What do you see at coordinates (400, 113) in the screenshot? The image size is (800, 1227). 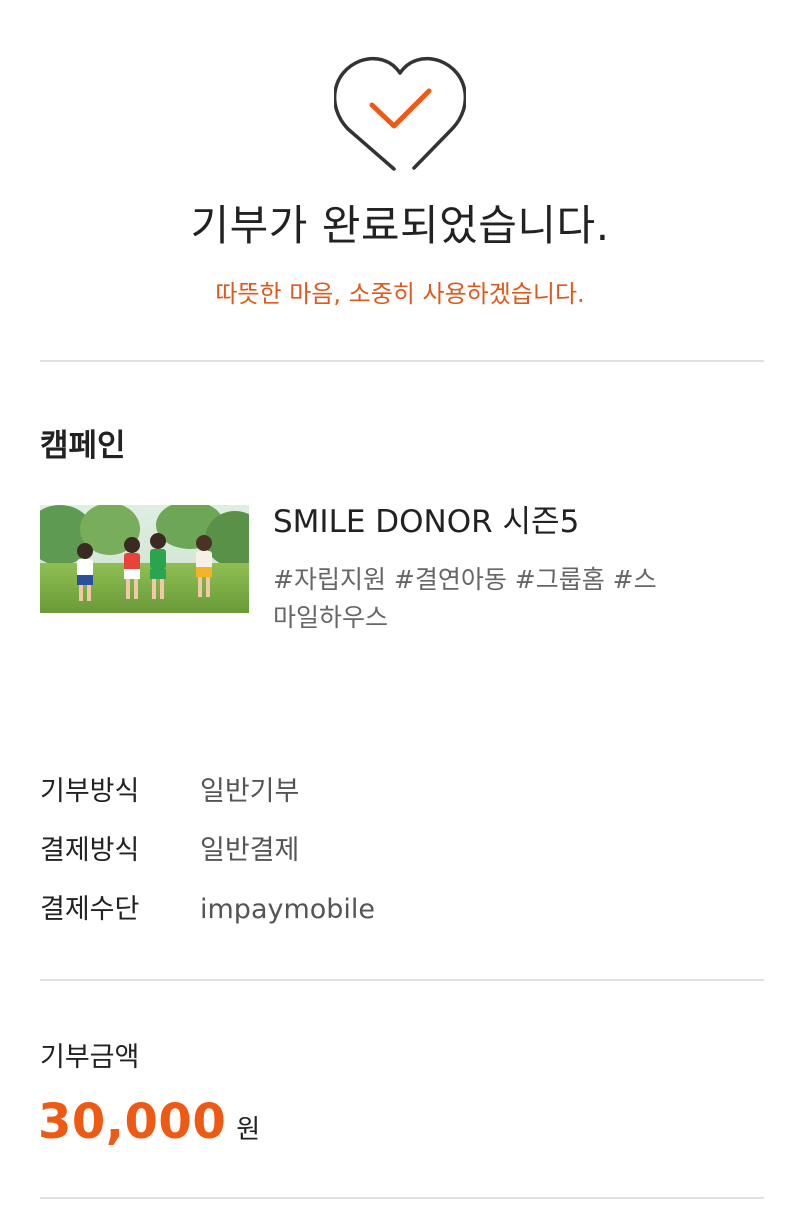 I see `heart-check-icon` at bounding box center [400, 113].